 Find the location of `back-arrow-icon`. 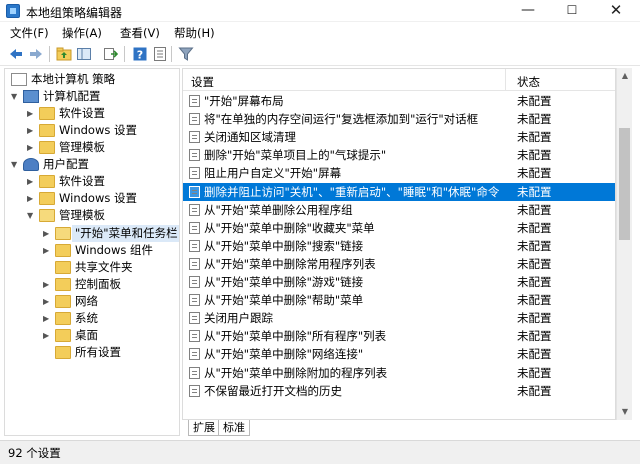

back-arrow-icon is located at coordinates (16, 54).